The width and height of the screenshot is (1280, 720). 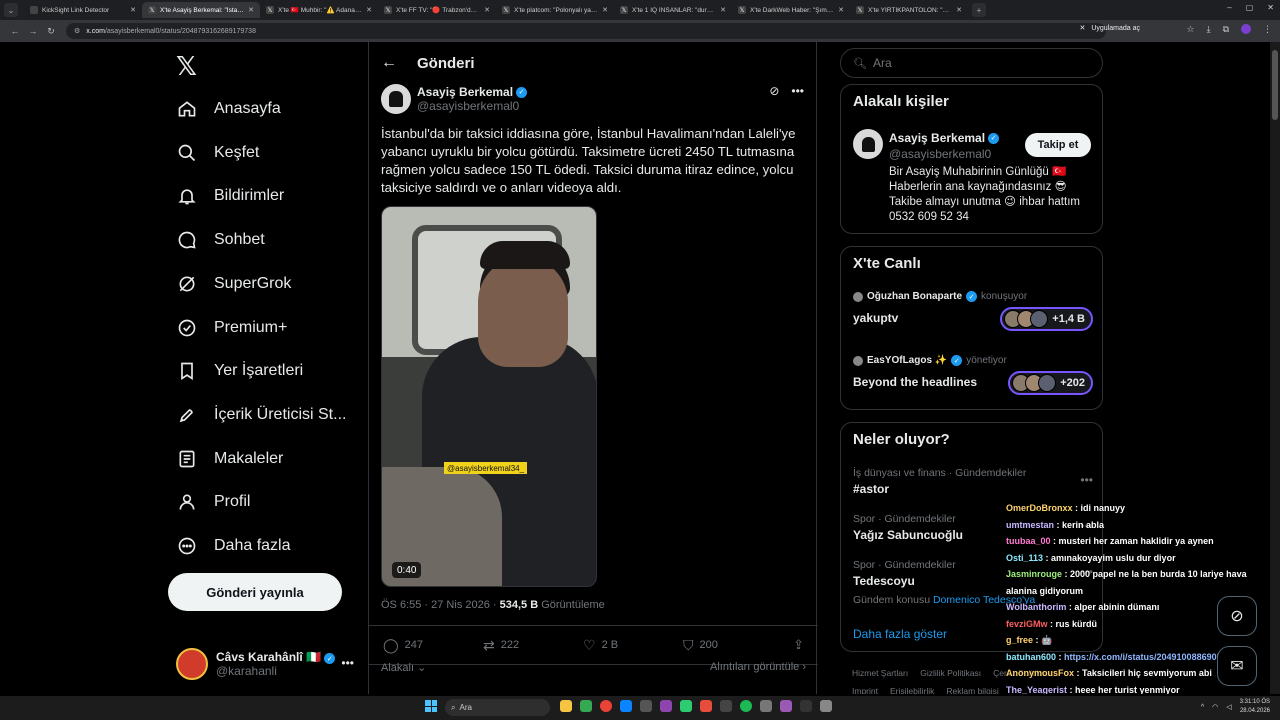 What do you see at coordinates (497, 707) in the screenshot?
I see `taskbar-search: ⌕ Ara` at bounding box center [497, 707].